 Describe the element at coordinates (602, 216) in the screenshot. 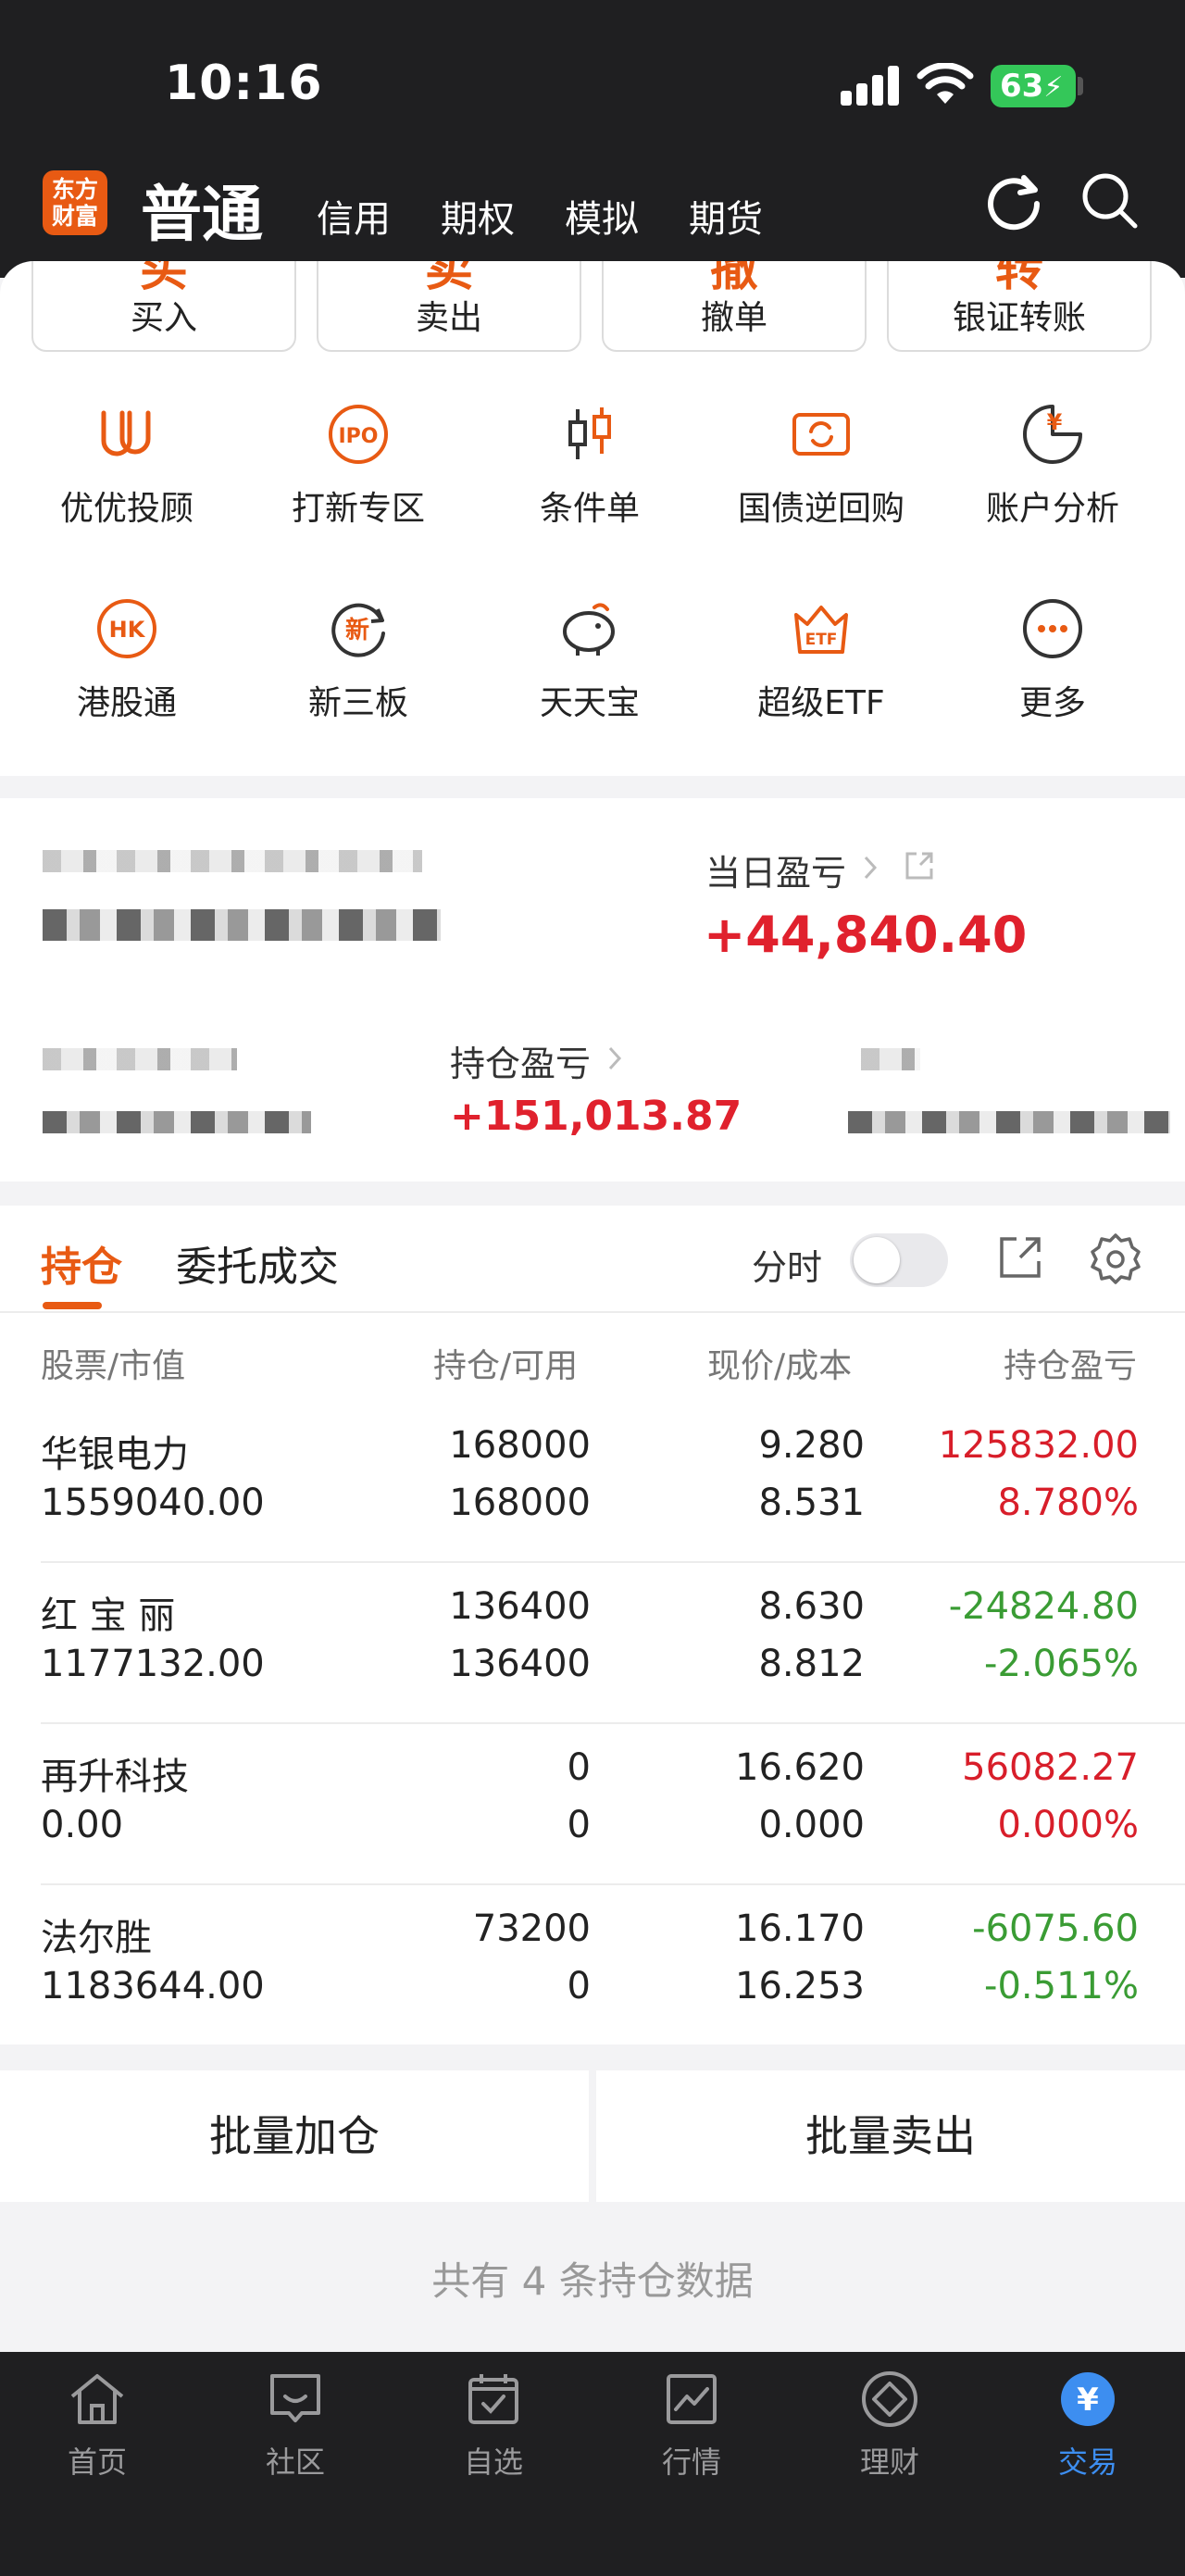

I see `tab-simulation: 模拟` at that location.